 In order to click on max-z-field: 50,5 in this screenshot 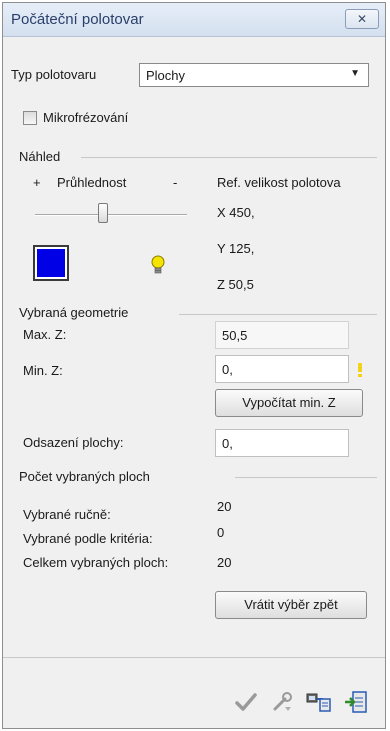, I will do `click(282, 335)`.